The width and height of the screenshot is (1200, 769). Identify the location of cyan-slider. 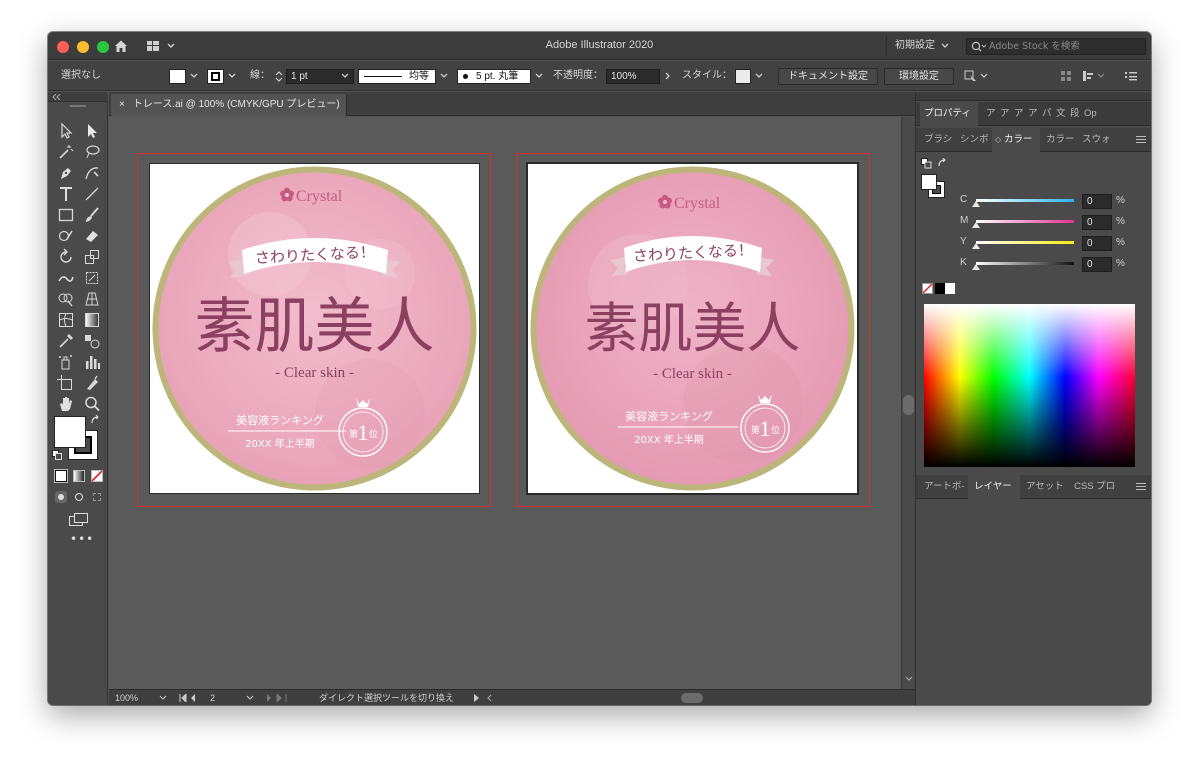
(1025, 200).